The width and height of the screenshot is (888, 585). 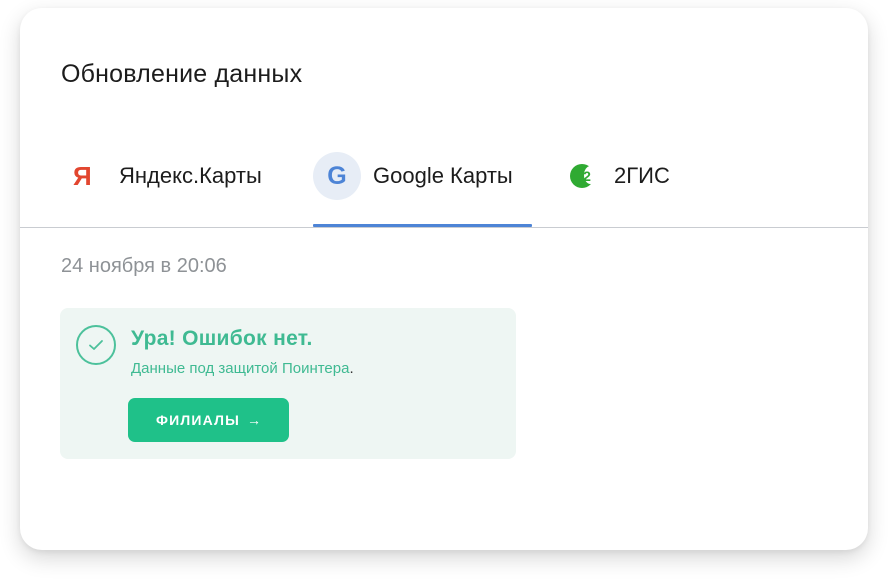 I want to click on status-title: Ура! Ошибок нет., so click(x=222, y=338).